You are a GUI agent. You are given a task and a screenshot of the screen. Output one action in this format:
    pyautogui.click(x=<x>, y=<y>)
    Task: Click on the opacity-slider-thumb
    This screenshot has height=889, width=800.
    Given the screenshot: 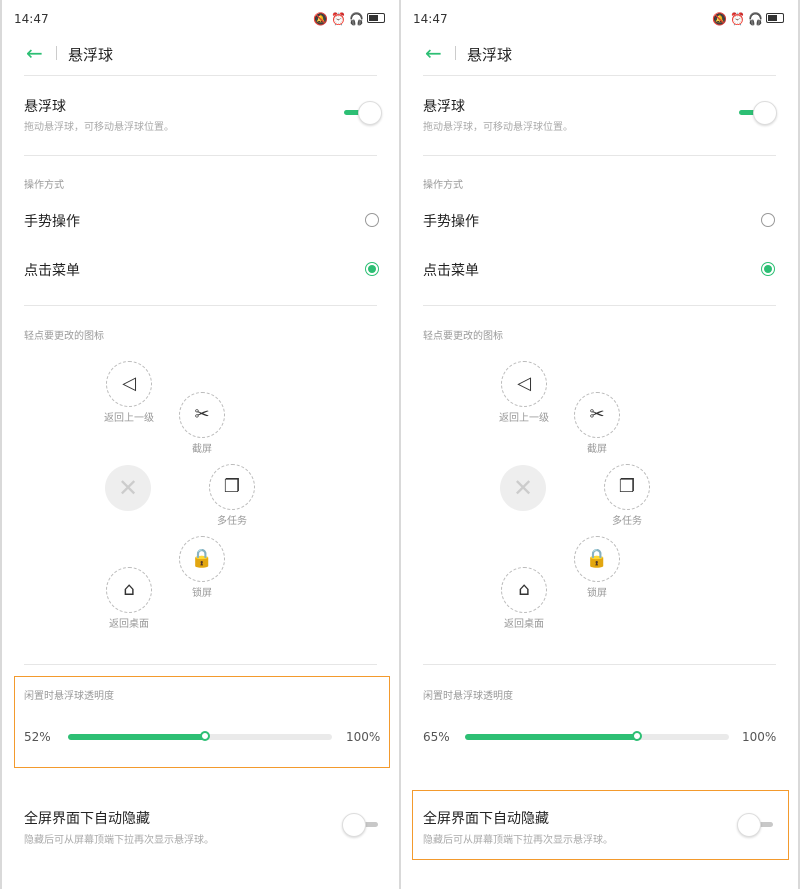 What is the action you would take?
    pyautogui.click(x=636, y=736)
    